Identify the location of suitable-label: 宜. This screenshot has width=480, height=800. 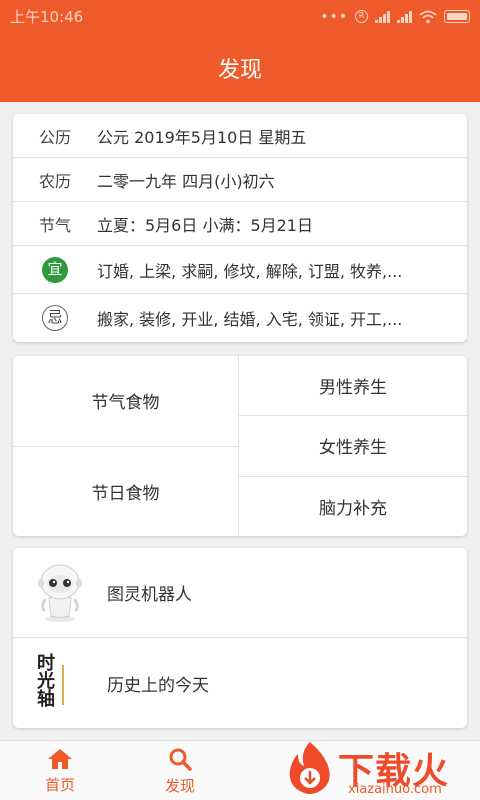
(55, 269).